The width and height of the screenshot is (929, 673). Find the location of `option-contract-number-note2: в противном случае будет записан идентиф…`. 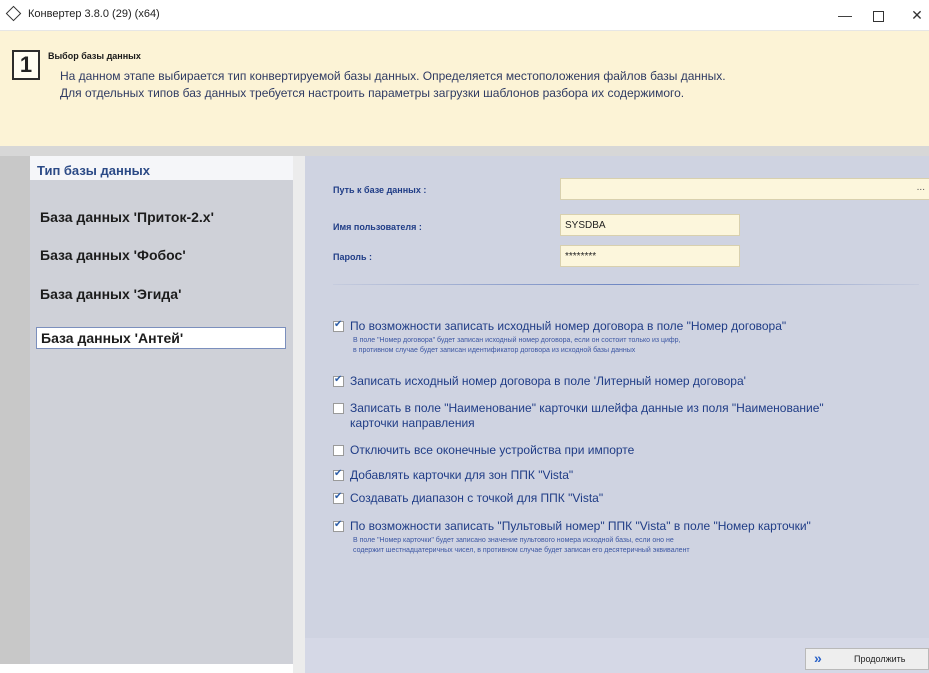

option-contract-number-note2: в противном случае будет записан идентиф… is located at coordinates (494, 350).